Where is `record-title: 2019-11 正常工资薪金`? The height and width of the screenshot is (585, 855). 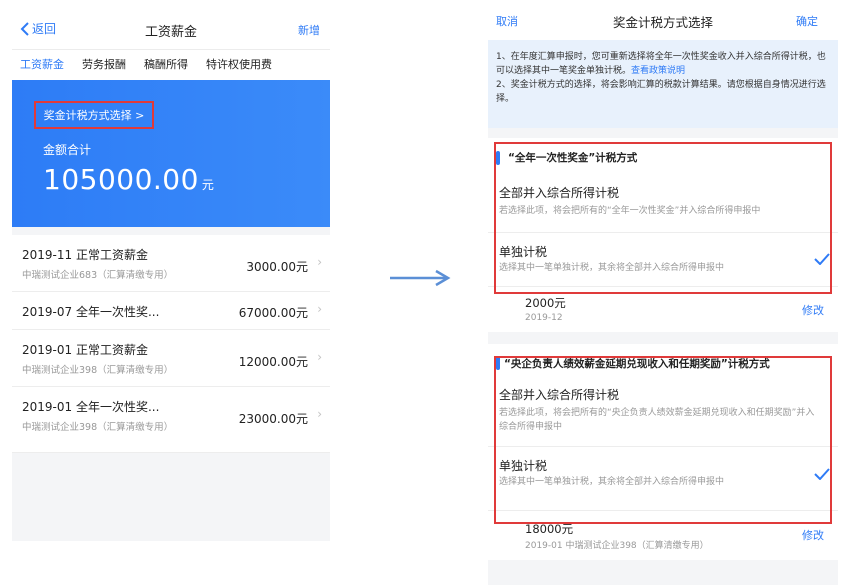
record-title: 2019-11 正常工资薪金 is located at coordinates (85, 255).